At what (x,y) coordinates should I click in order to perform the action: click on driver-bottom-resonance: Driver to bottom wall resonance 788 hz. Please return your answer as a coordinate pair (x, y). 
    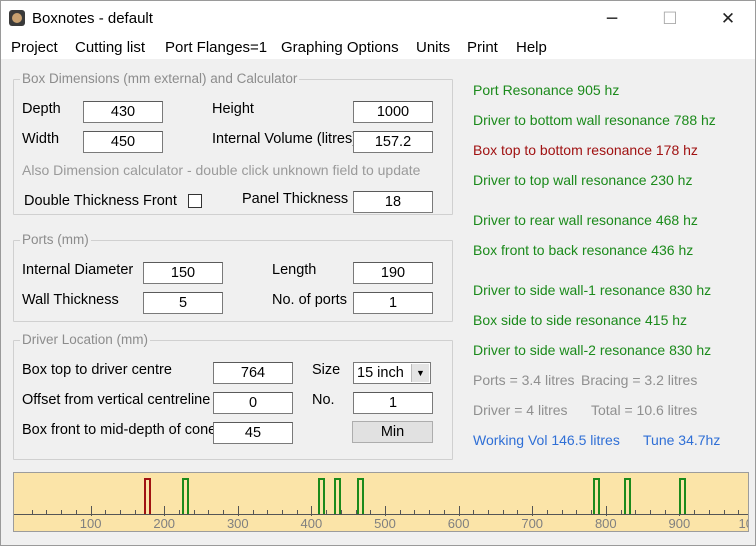
    Looking at the image, I should click on (594, 120).